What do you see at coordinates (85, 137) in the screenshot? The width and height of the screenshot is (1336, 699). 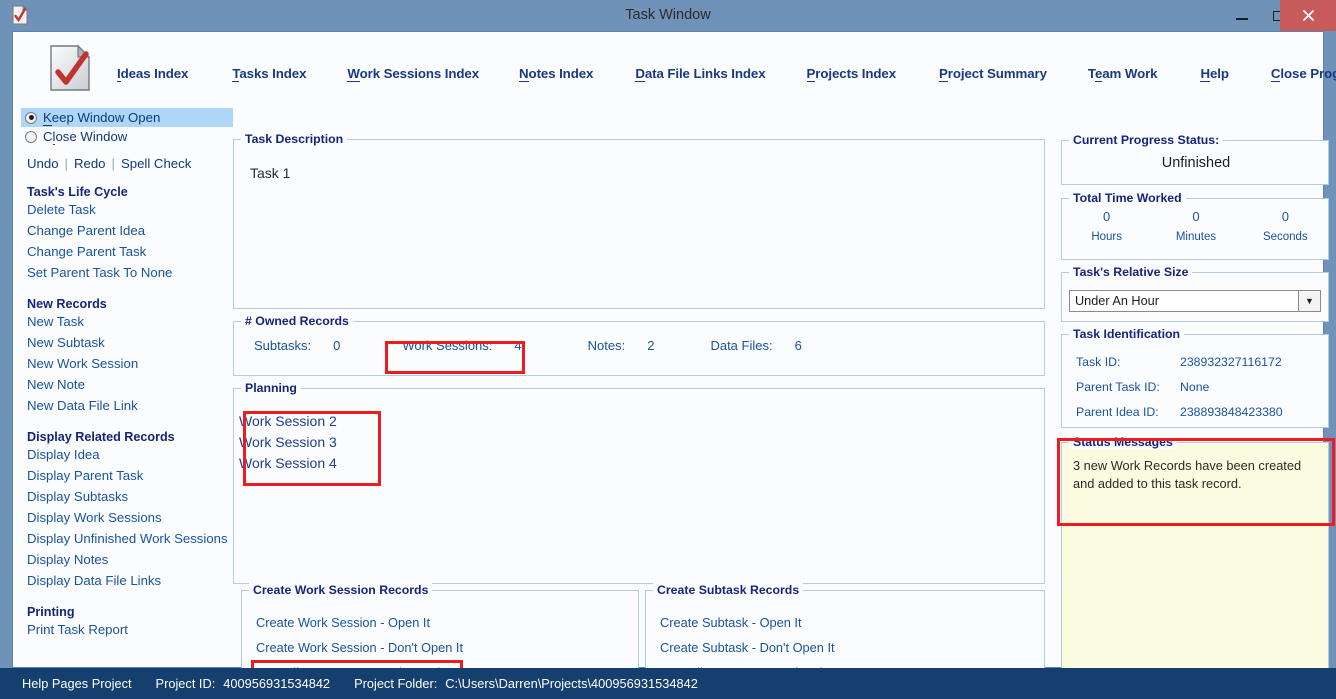 I see `radio-label-close-window: Close Window` at bounding box center [85, 137].